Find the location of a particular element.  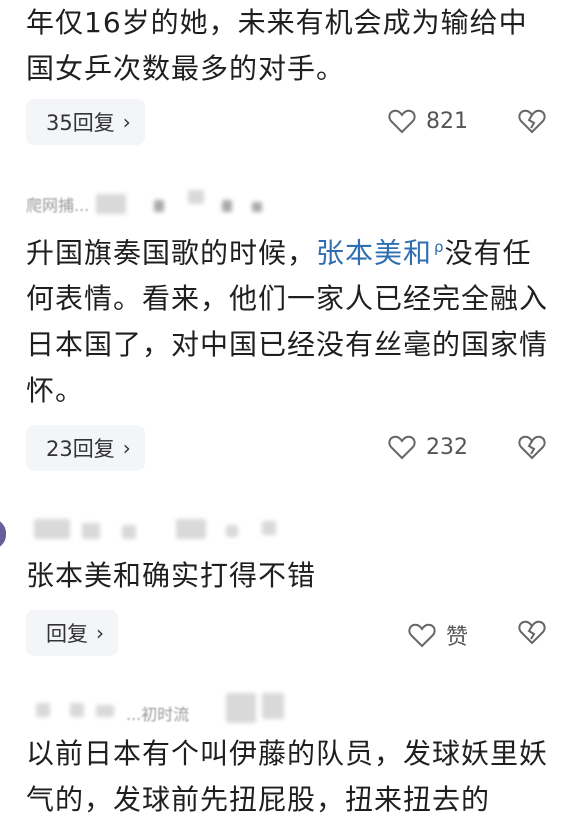

like-button: 821 is located at coordinates (428, 121).